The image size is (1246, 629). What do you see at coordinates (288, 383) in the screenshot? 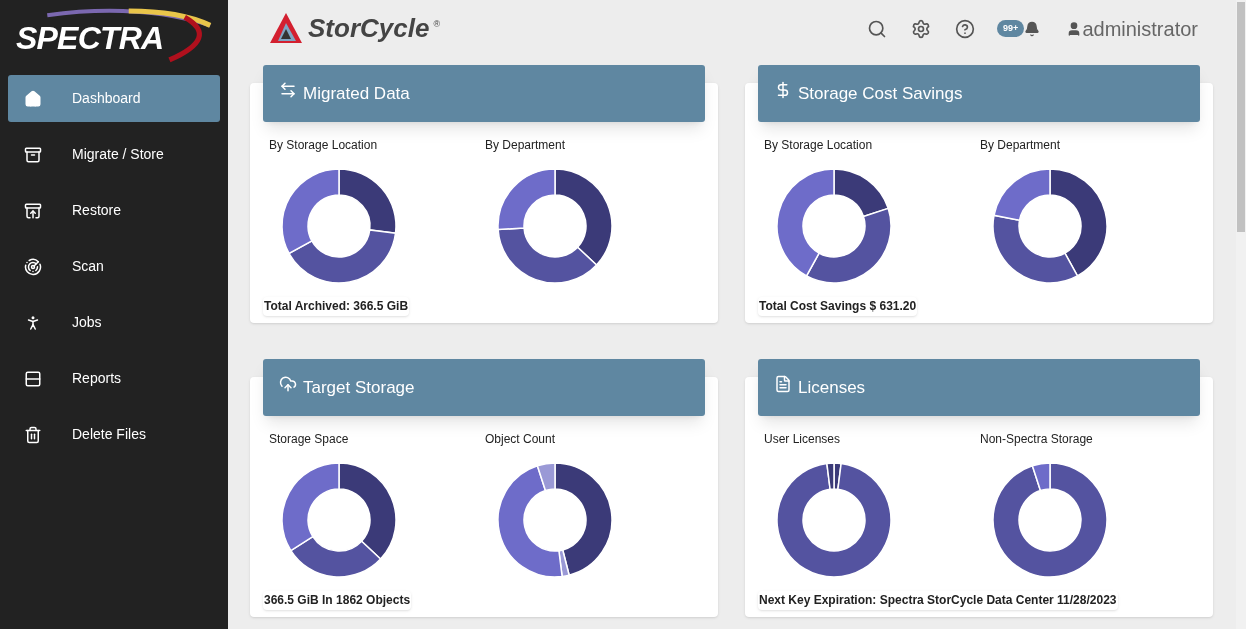
I see `cloud-upload-icon` at bounding box center [288, 383].